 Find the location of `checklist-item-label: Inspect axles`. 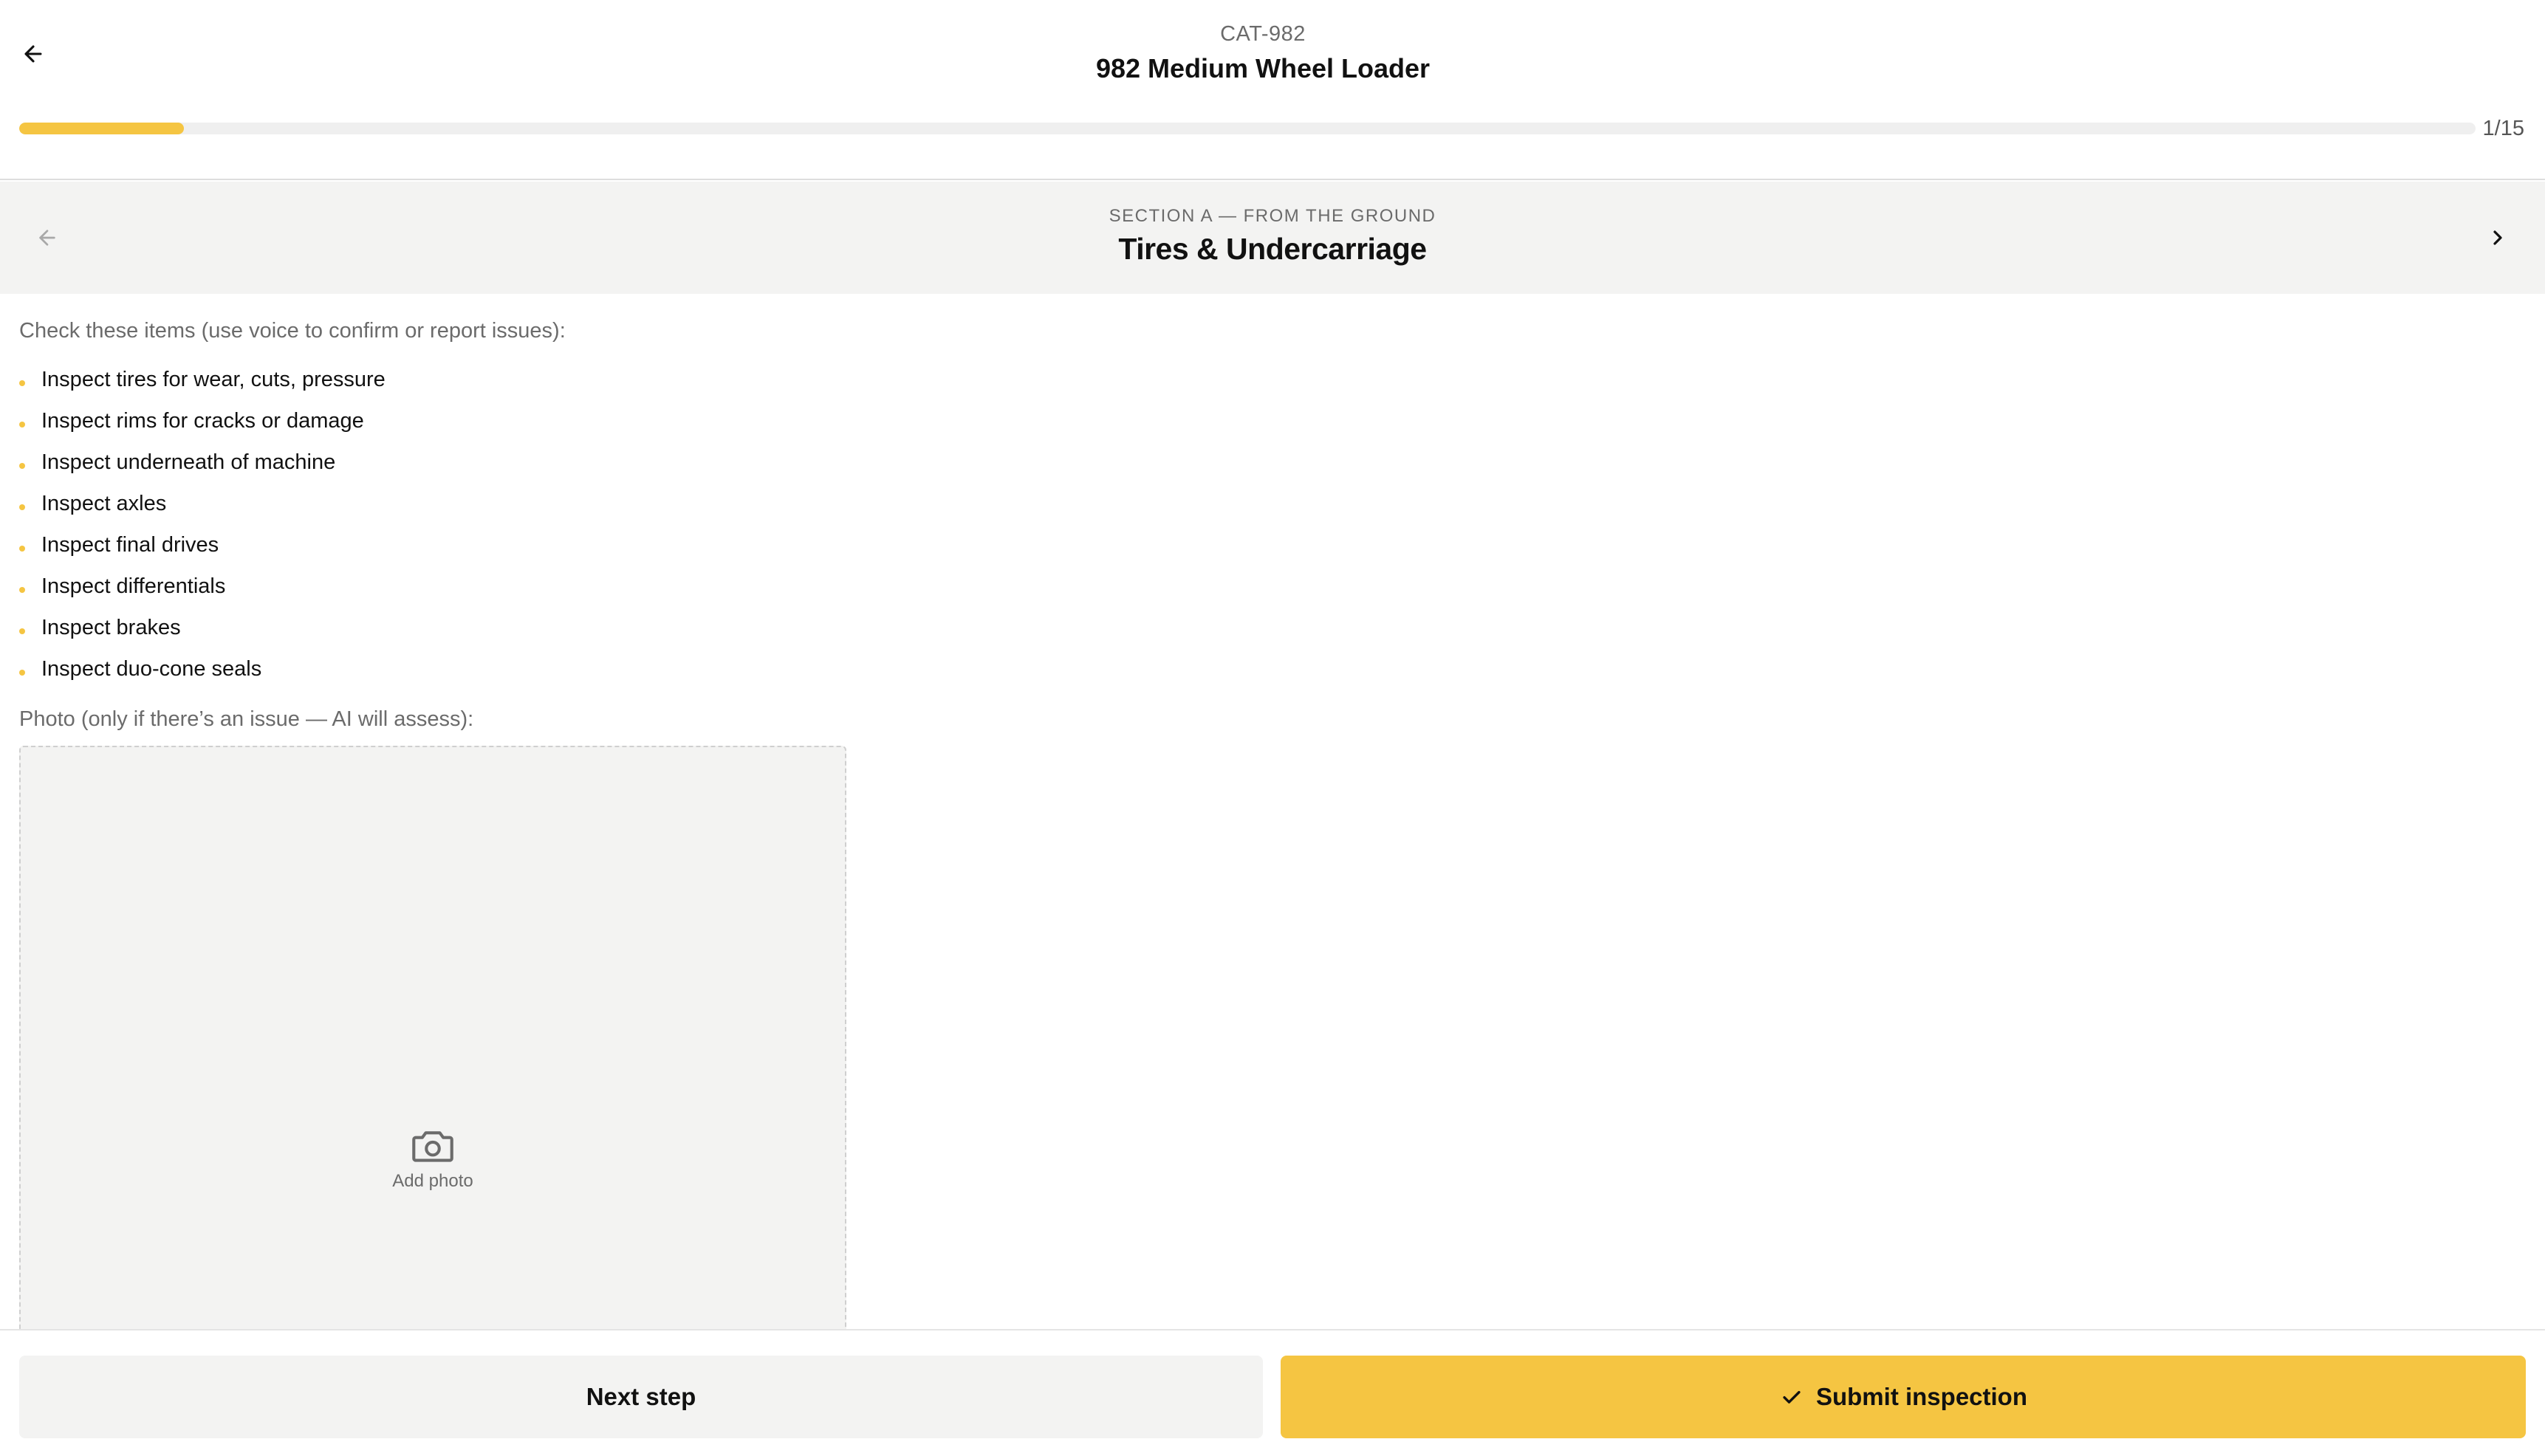

checklist-item-label: Inspect axles is located at coordinates (104, 503).